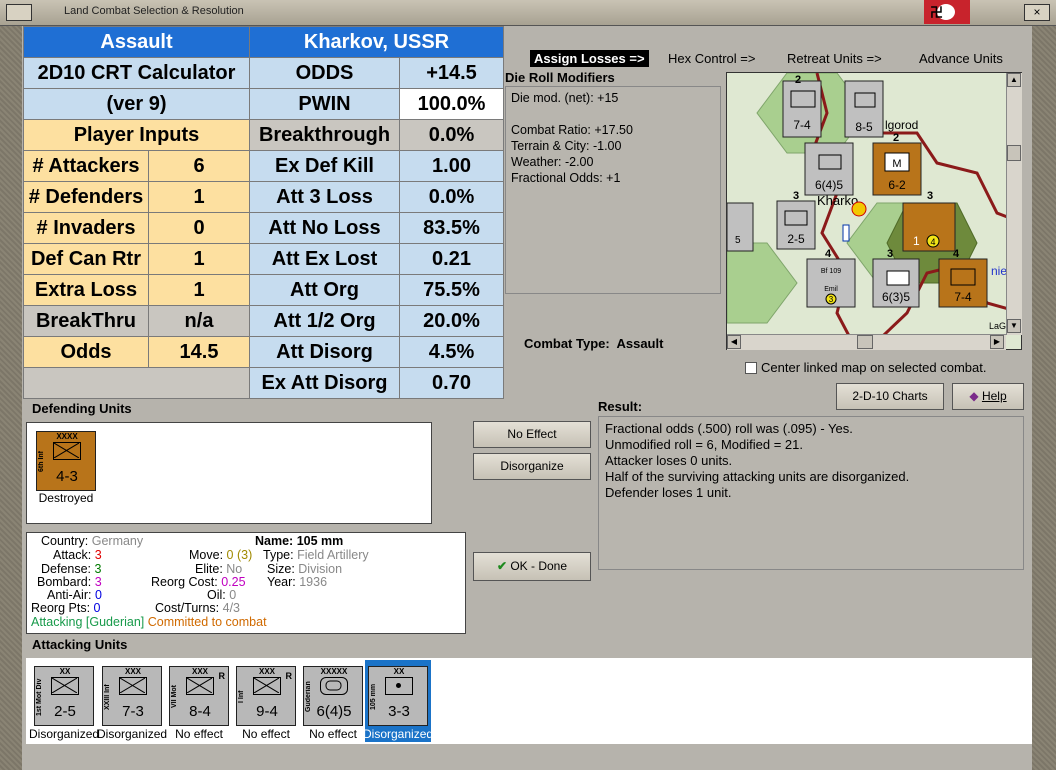  Describe the element at coordinates (98, 555) in the screenshot. I see `attack-value: 3` at that location.